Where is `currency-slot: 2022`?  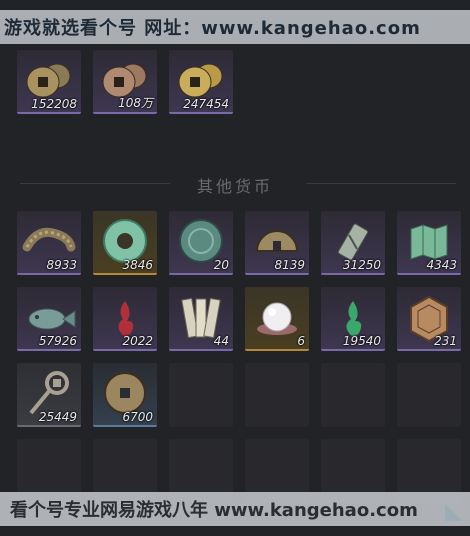
currency-slot: 2022 is located at coordinates (125, 319).